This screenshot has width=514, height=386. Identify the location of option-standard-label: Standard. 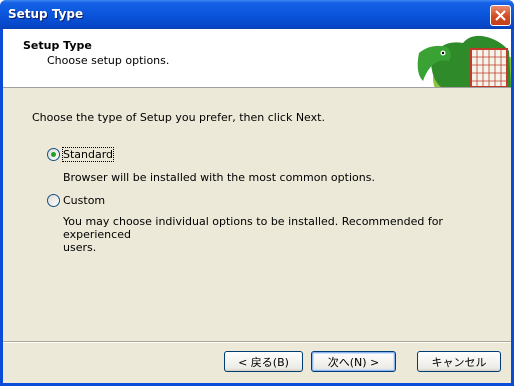
(88, 154).